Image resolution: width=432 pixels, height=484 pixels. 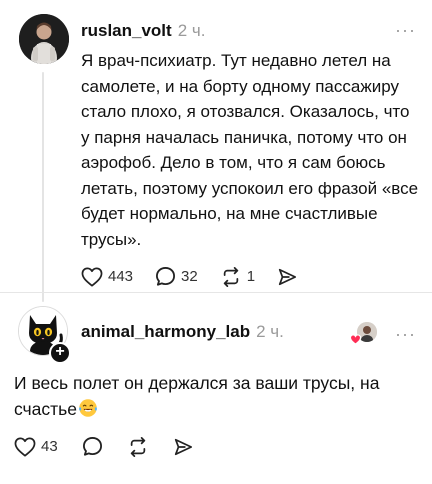 What do you see at coordinates (251, 276) in the screenshot?
I see `post-repost-count: 1` at bounding box center [251, 276].